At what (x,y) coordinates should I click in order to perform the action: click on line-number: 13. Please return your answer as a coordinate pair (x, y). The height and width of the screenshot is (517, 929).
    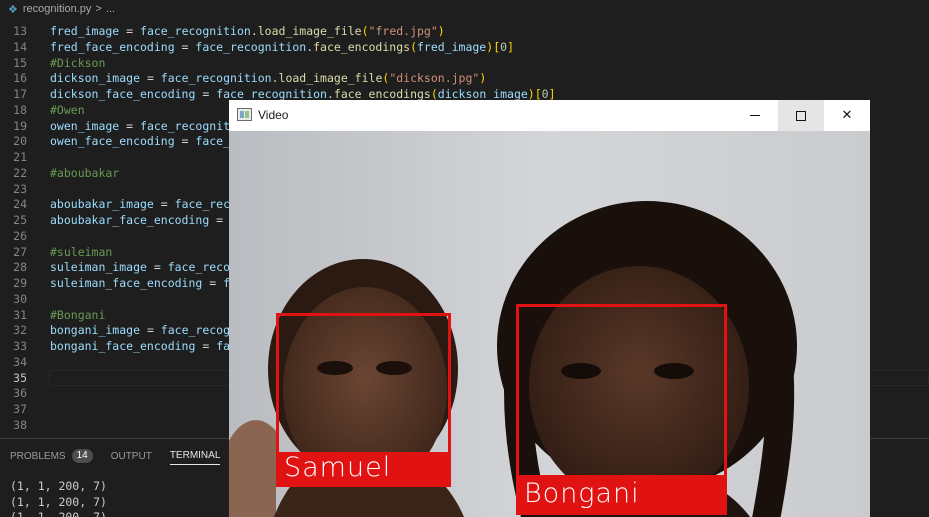
    Looking at the image, I should click on (20, 31).